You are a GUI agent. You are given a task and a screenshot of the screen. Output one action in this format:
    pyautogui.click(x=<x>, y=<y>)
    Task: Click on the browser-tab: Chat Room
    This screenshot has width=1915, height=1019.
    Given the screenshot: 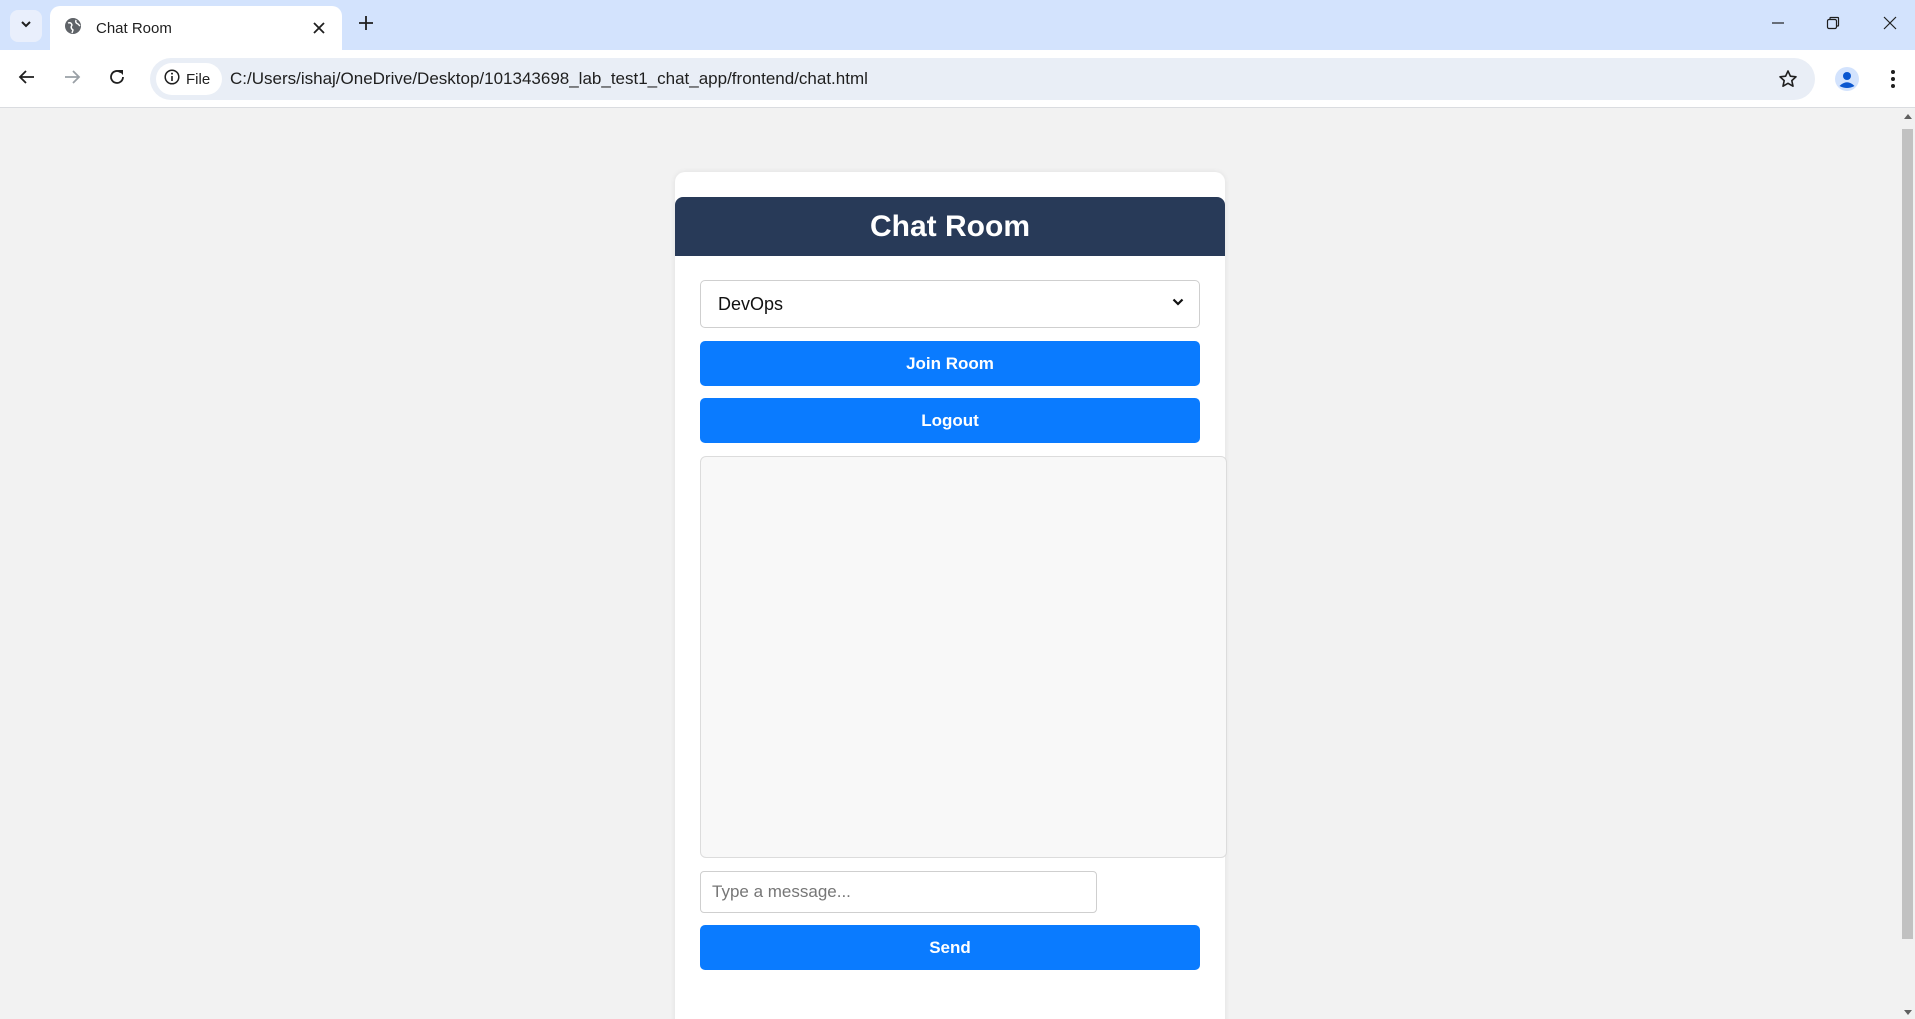 What is the action you would take?
    pyautogui.click(x=196, y=28)
    